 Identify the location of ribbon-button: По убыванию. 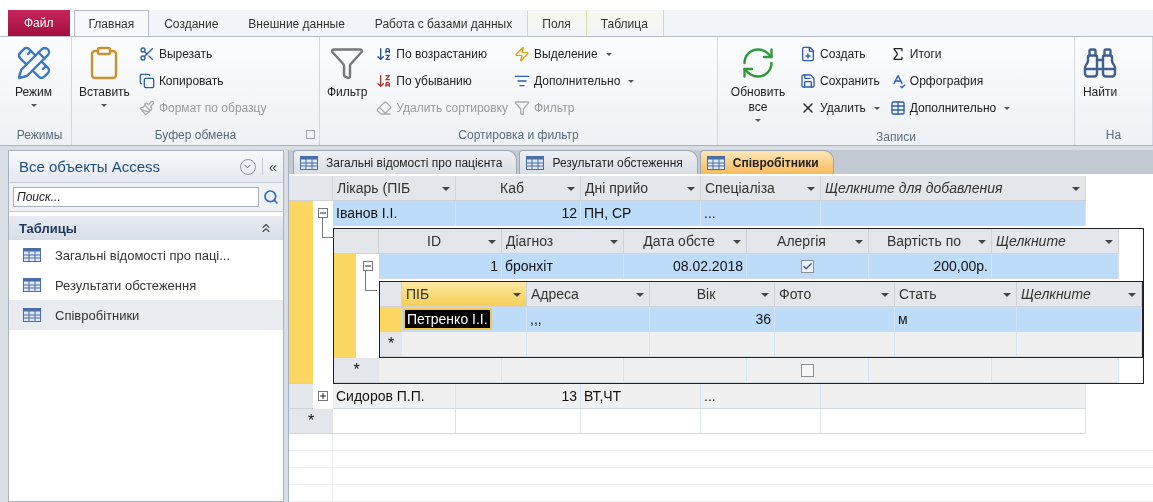
(442, 81).